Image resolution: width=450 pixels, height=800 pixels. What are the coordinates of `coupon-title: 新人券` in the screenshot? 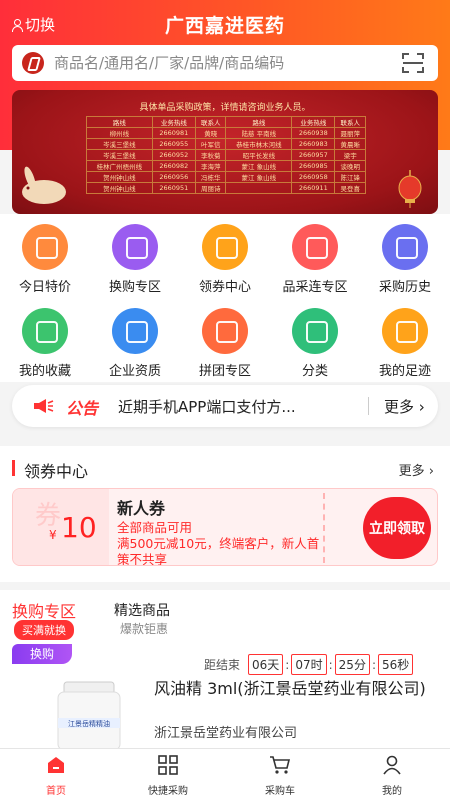 It's located at (141, 508).